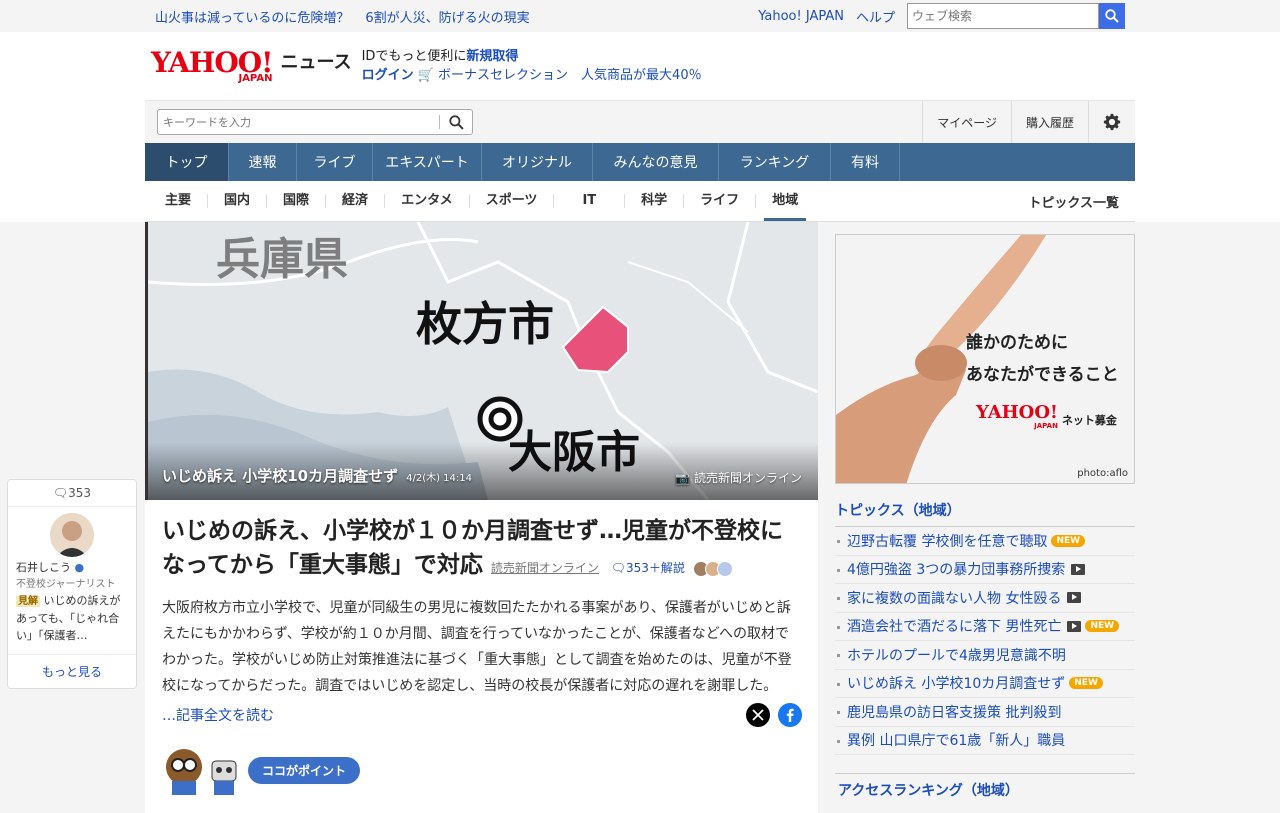 This screenshot has height=813, width=1280. I want to click on purchase-history-link: 購入履歴, so click(1049, 122).